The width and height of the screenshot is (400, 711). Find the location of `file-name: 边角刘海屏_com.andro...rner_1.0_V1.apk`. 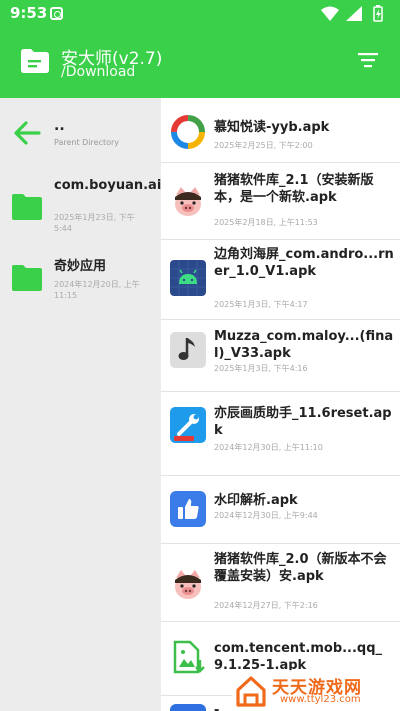

file-name: 边角刘海屏_com.andro...rner_1.0_V1.apk is located at coordinates (304, 263).